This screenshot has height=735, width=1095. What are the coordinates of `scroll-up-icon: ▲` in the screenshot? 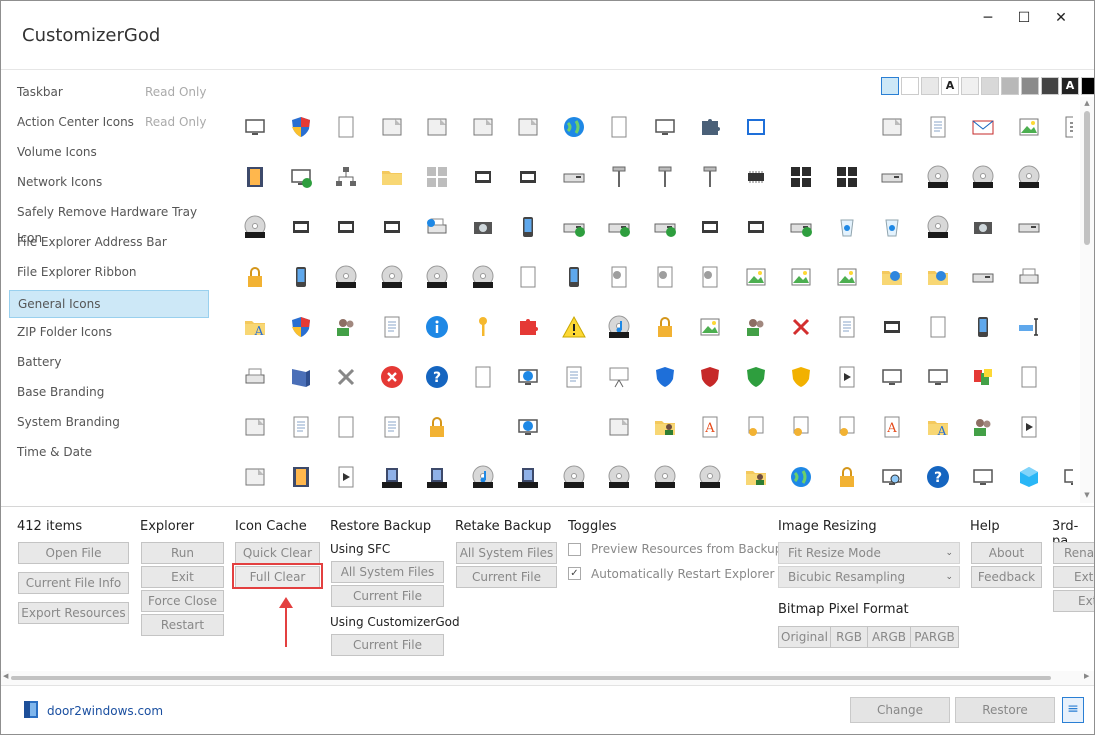 It's located at (1087, 103).